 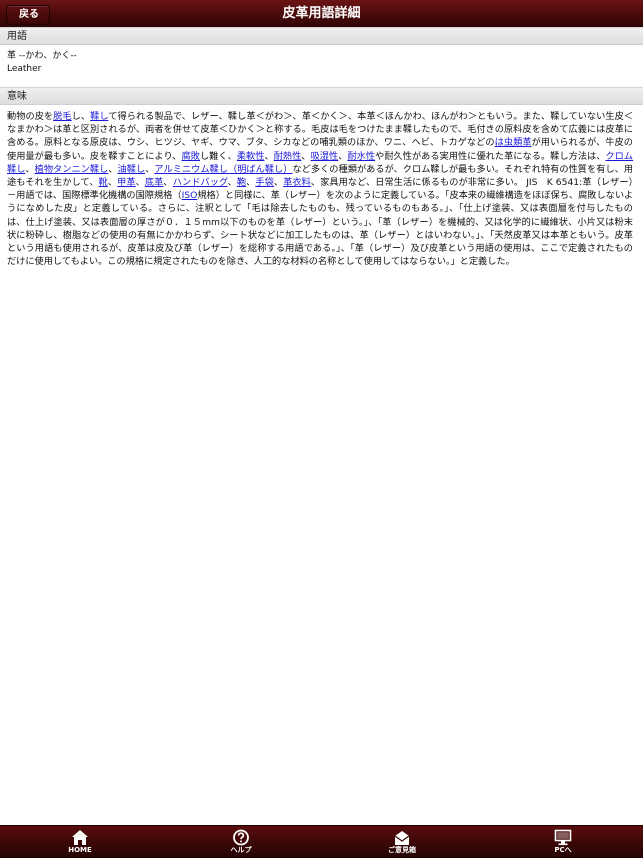 I want to click on term-english: Leather, so click(x=24, y=69).